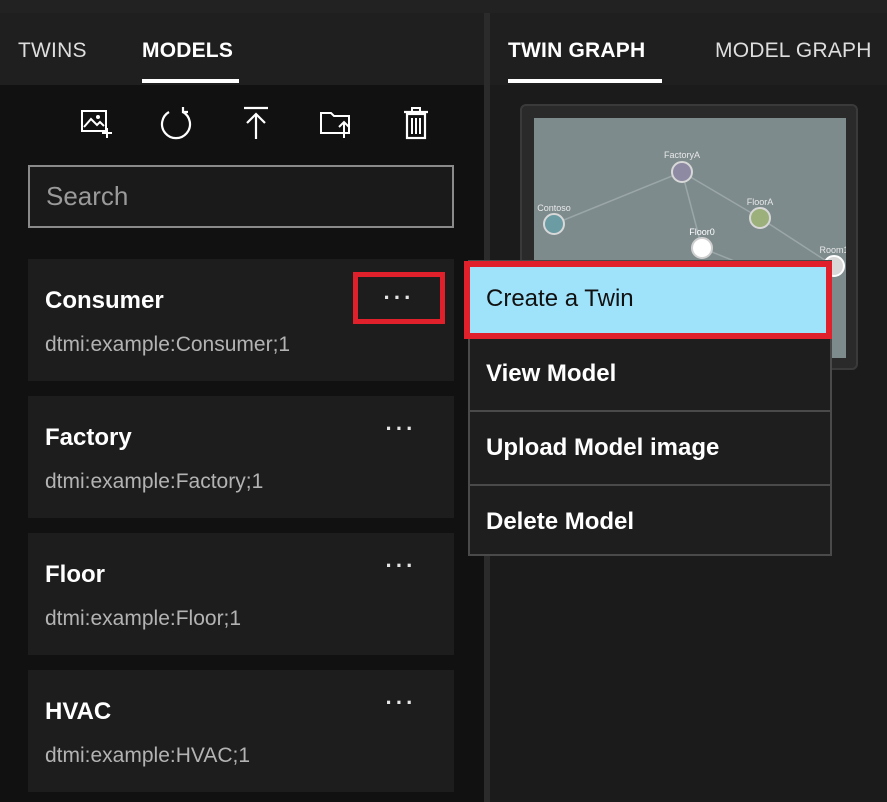 This screenshot has width=887, height=802. I want to click on tab-twins: TWINS, so click(52, 51).